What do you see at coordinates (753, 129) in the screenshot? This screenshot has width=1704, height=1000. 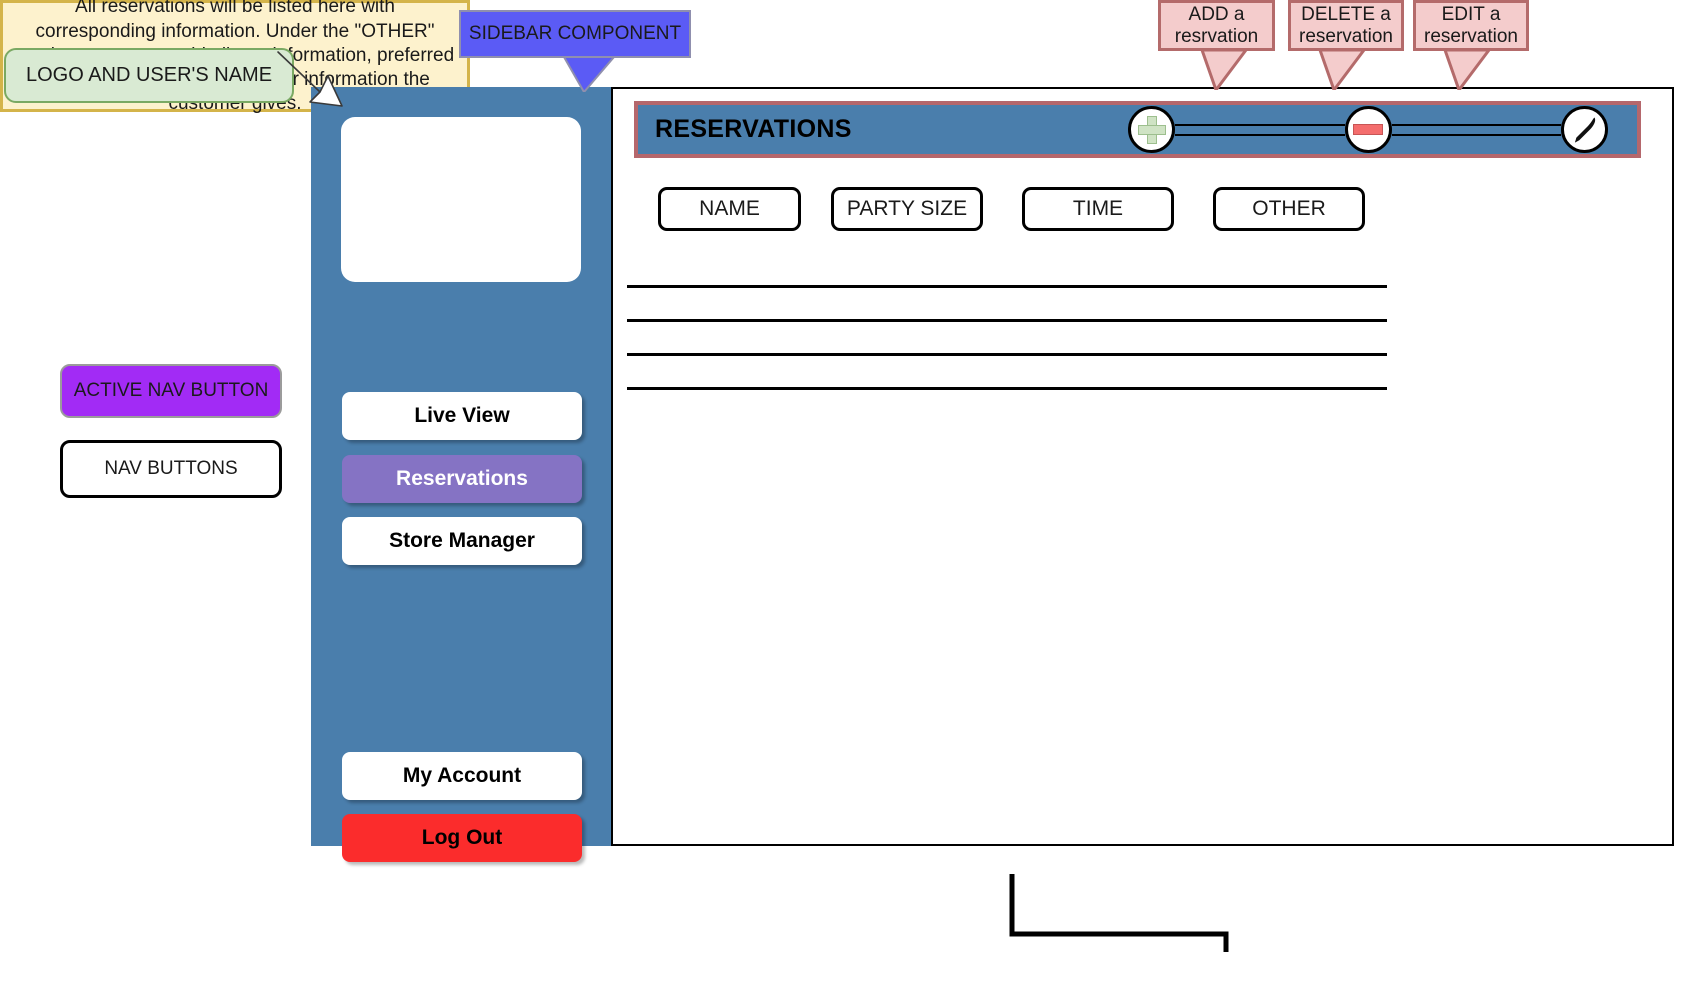 I see `page-title: RESERVATIONS` at bounding box center [753, 129].